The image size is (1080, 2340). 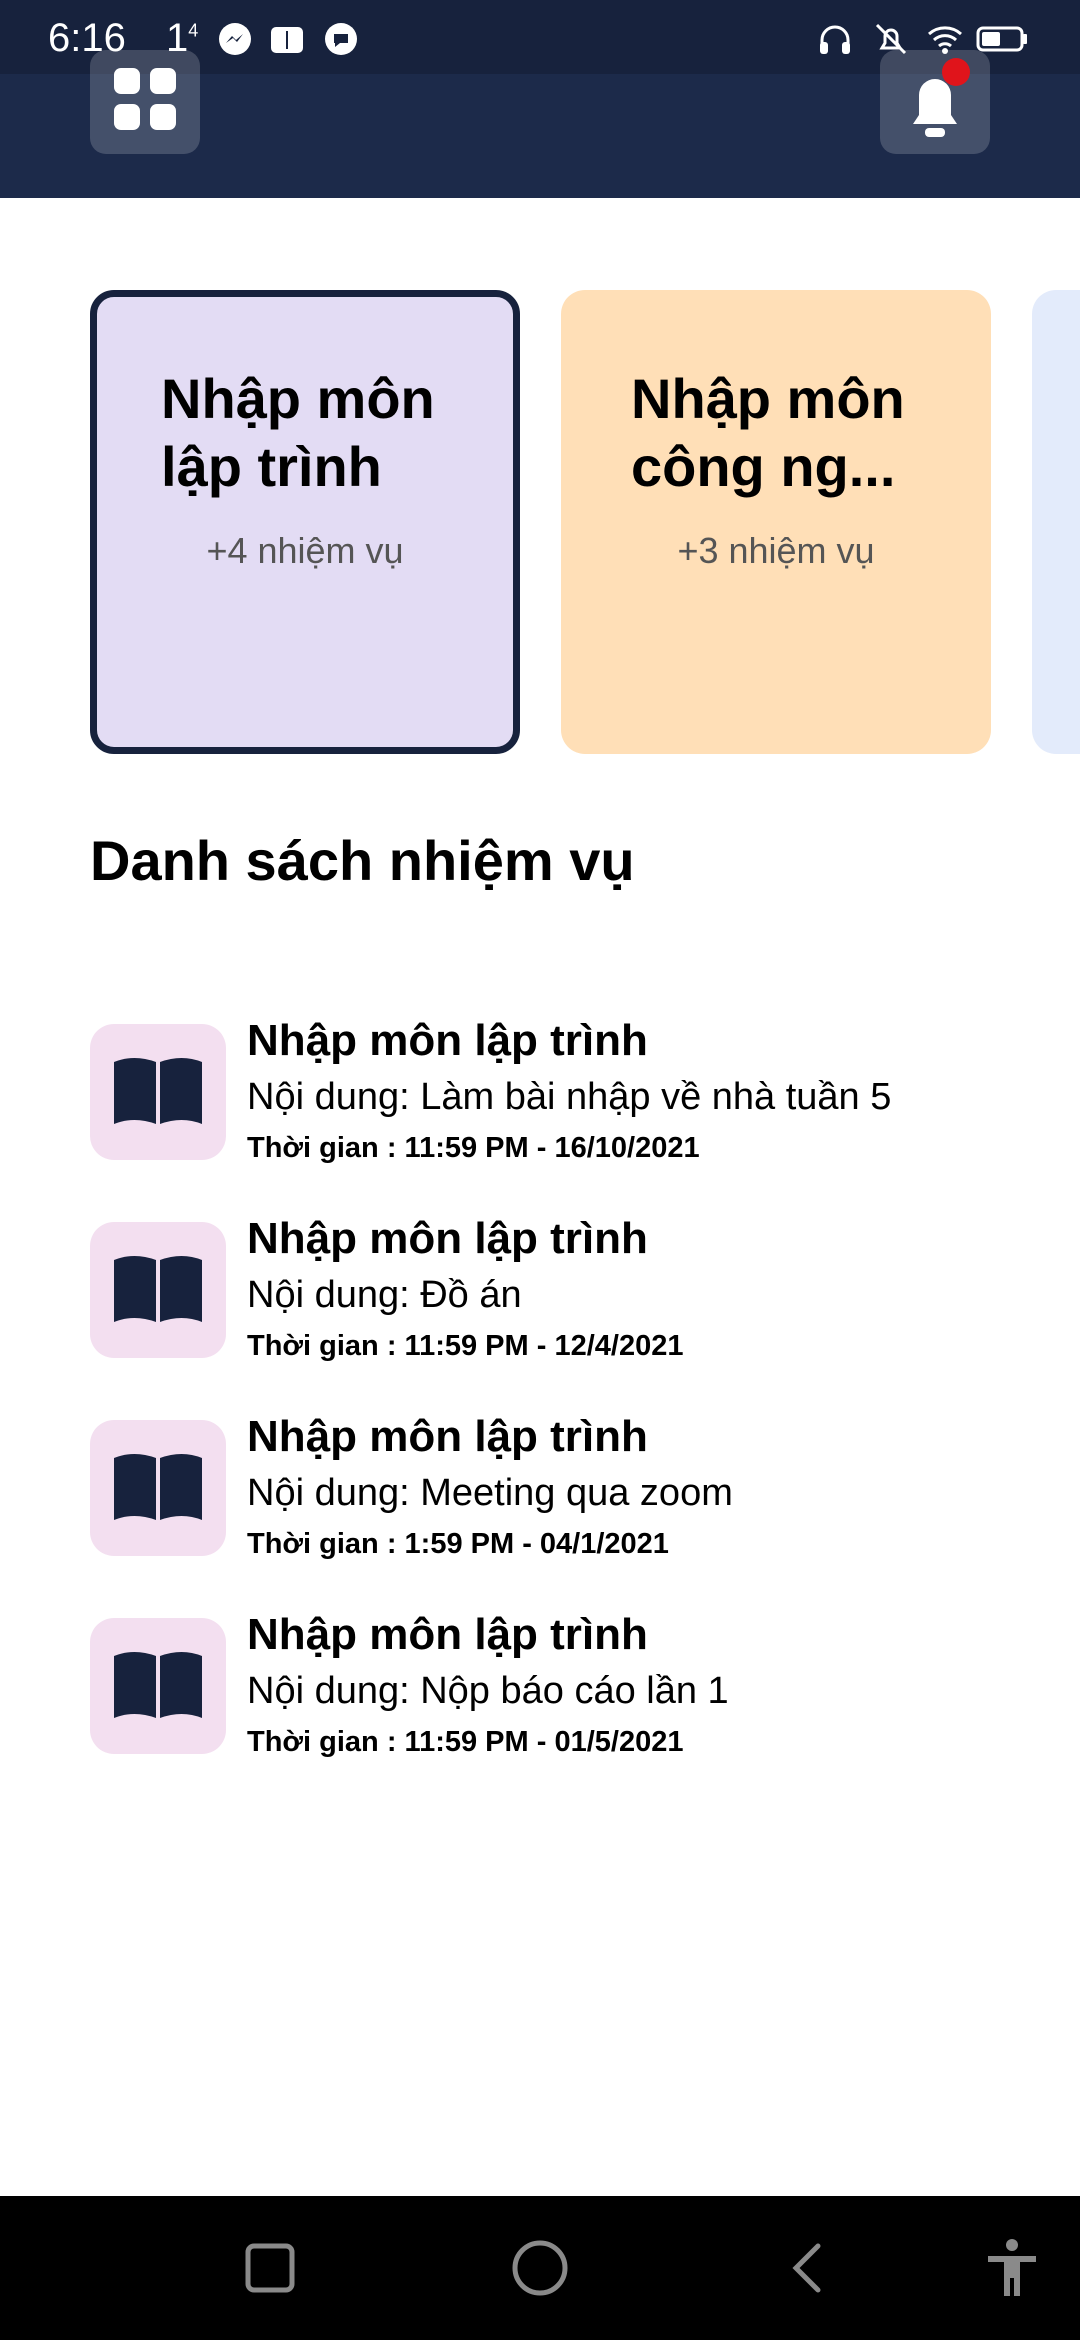 What do you see at coordinates (488, 1691) in the screenshot?
I see `task-content: Nội dung: Nộp báo cáo lần 1` at bounding box center [488, 1691].